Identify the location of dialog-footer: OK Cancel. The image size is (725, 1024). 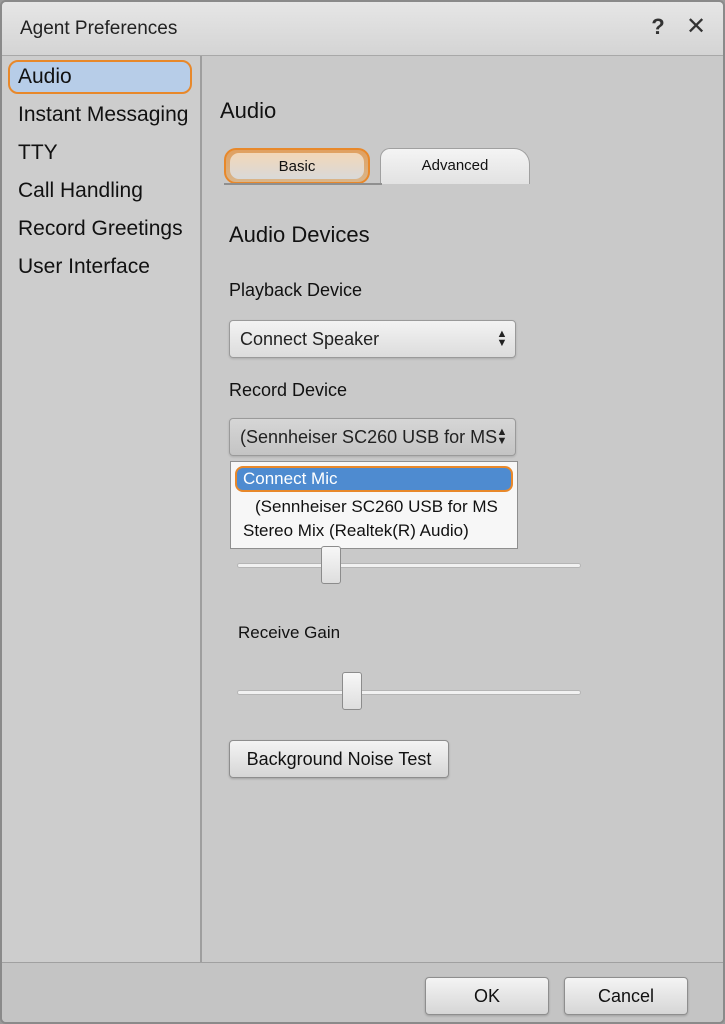
(362, 992).